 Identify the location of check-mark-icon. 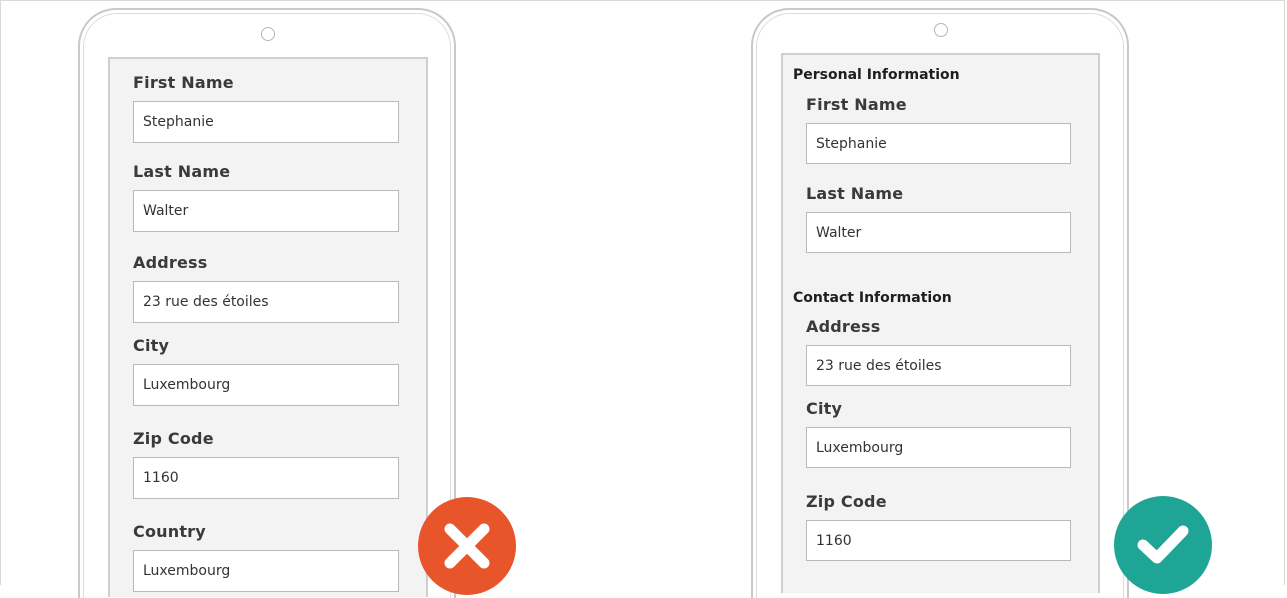
(1163, 545).